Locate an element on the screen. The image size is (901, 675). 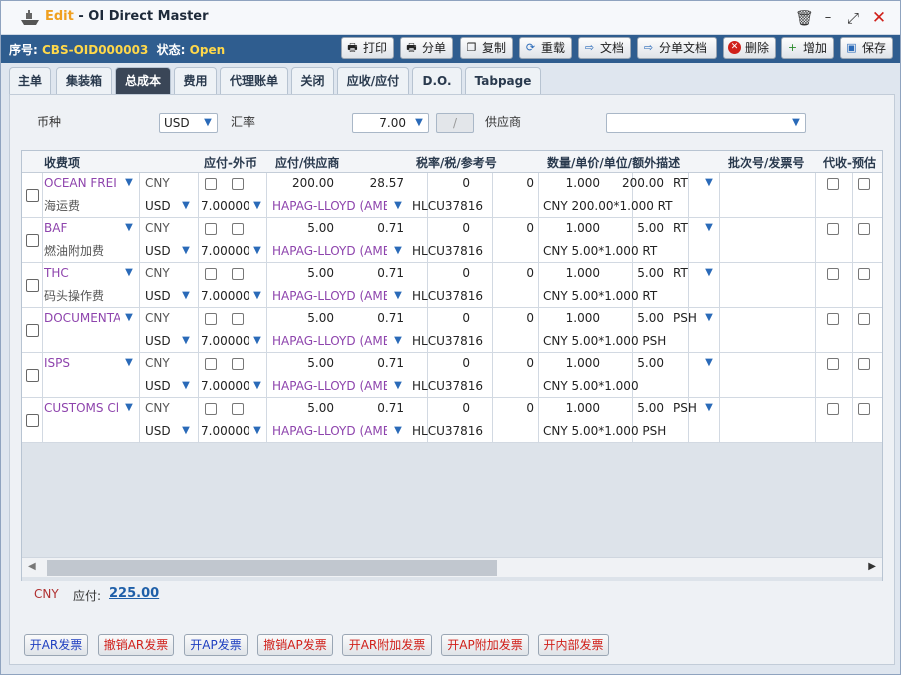
save-button: ▣ 保存 is located at coordinates (866, 48).